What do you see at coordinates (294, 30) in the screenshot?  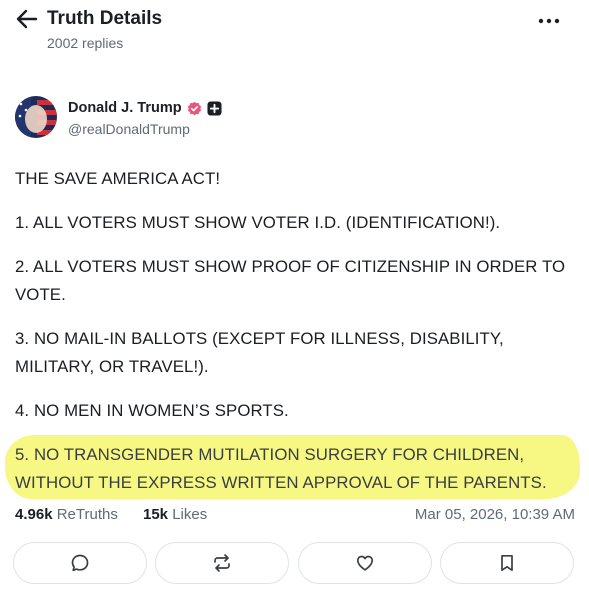 I see `page-header: Truth Details 2002 replies` at bounding box center [294, 30].